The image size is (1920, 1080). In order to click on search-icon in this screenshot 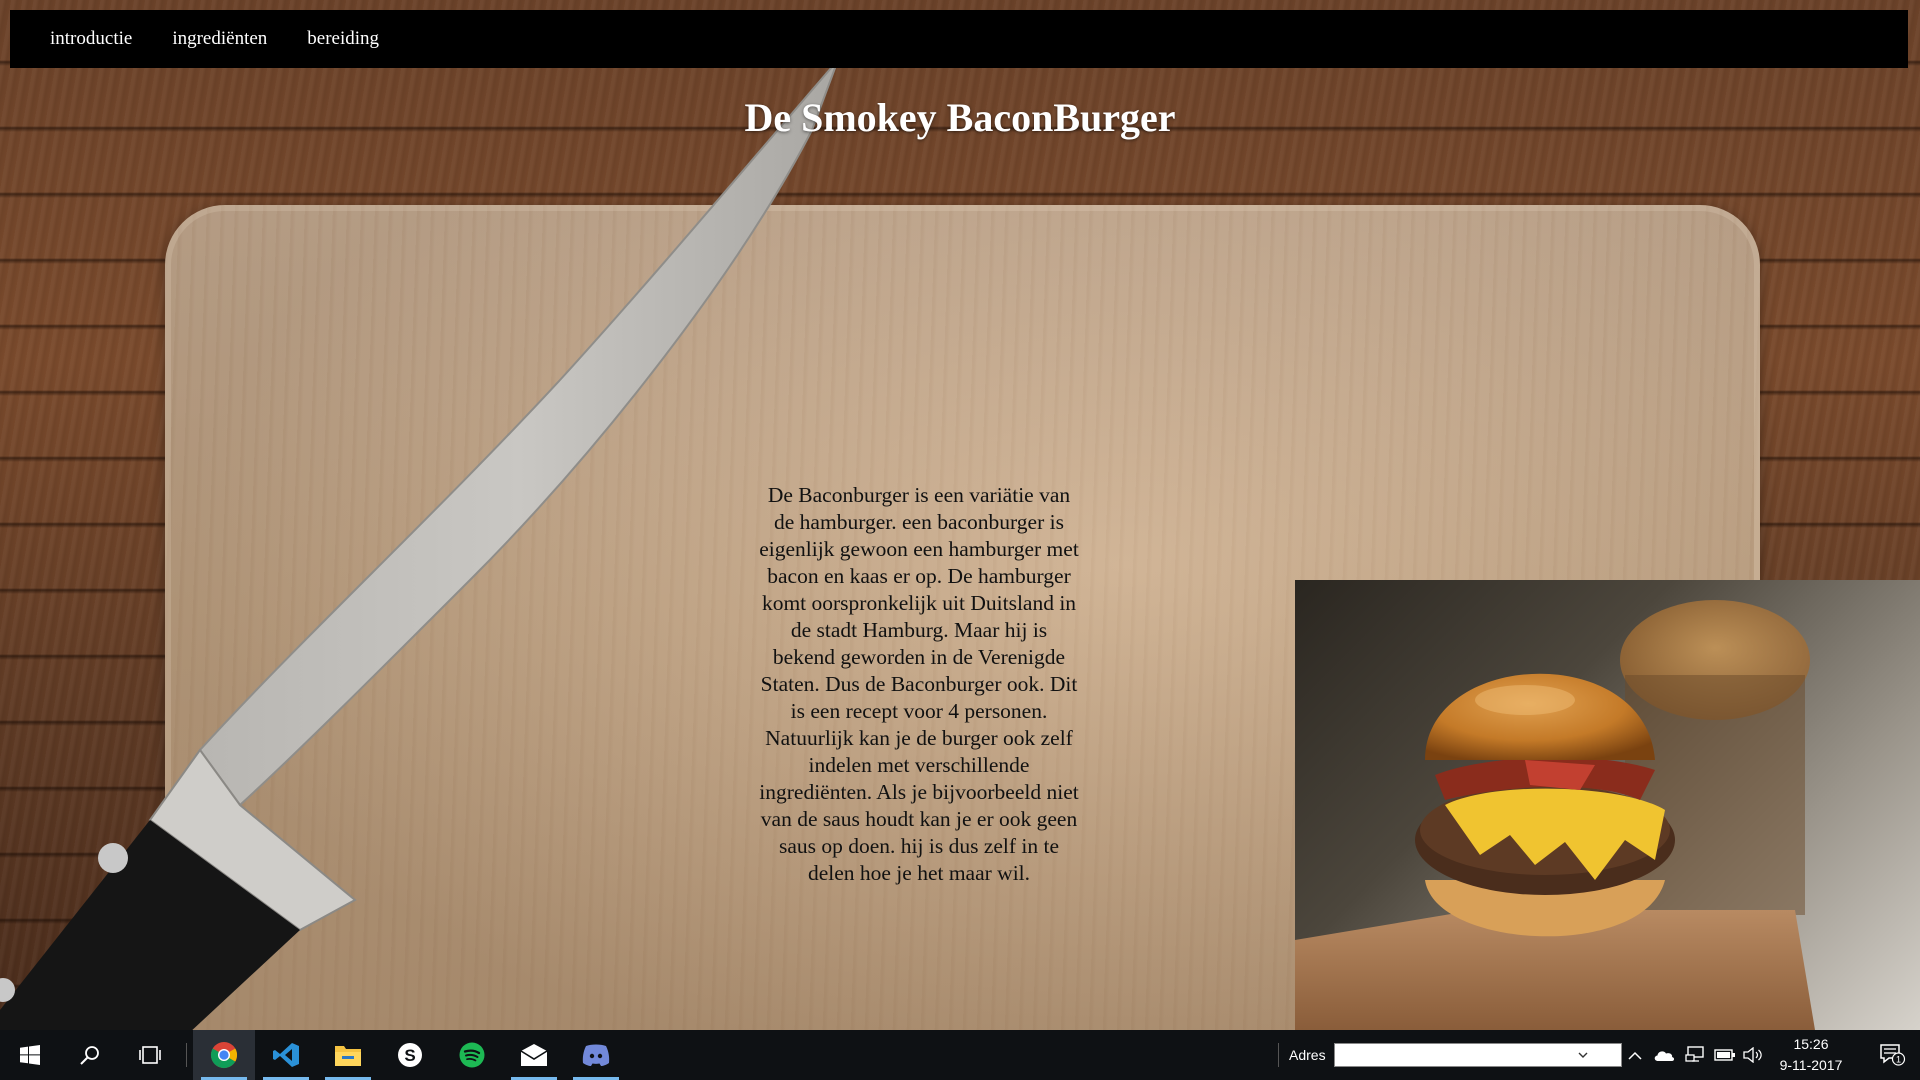, I will do `click(89, 1055)`.